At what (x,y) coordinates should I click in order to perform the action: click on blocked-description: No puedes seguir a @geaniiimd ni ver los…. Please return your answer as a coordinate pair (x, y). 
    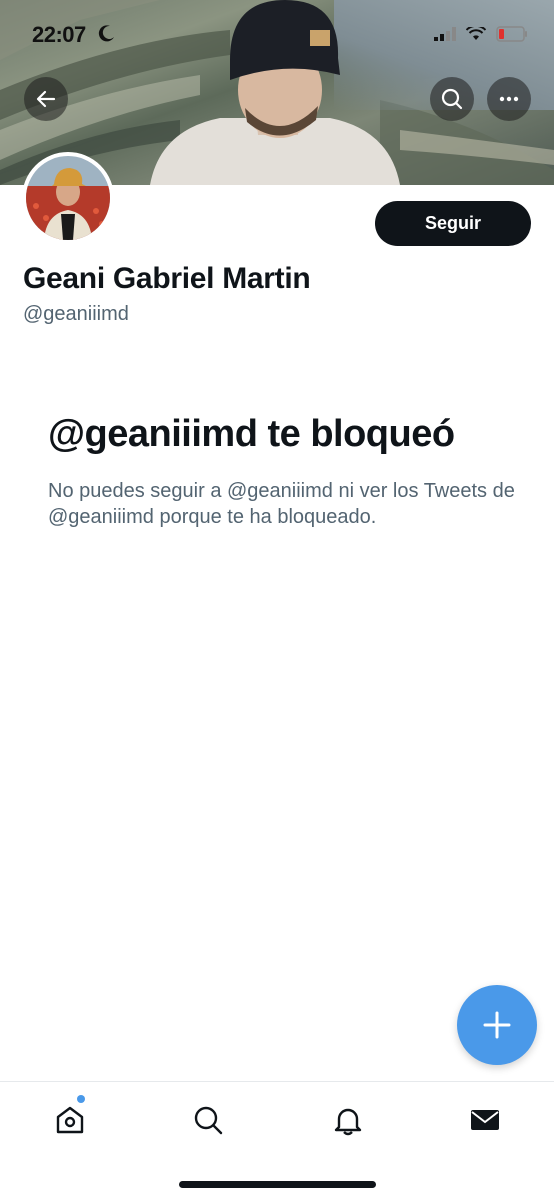
    Looking at the image, I should click on (281, 504).